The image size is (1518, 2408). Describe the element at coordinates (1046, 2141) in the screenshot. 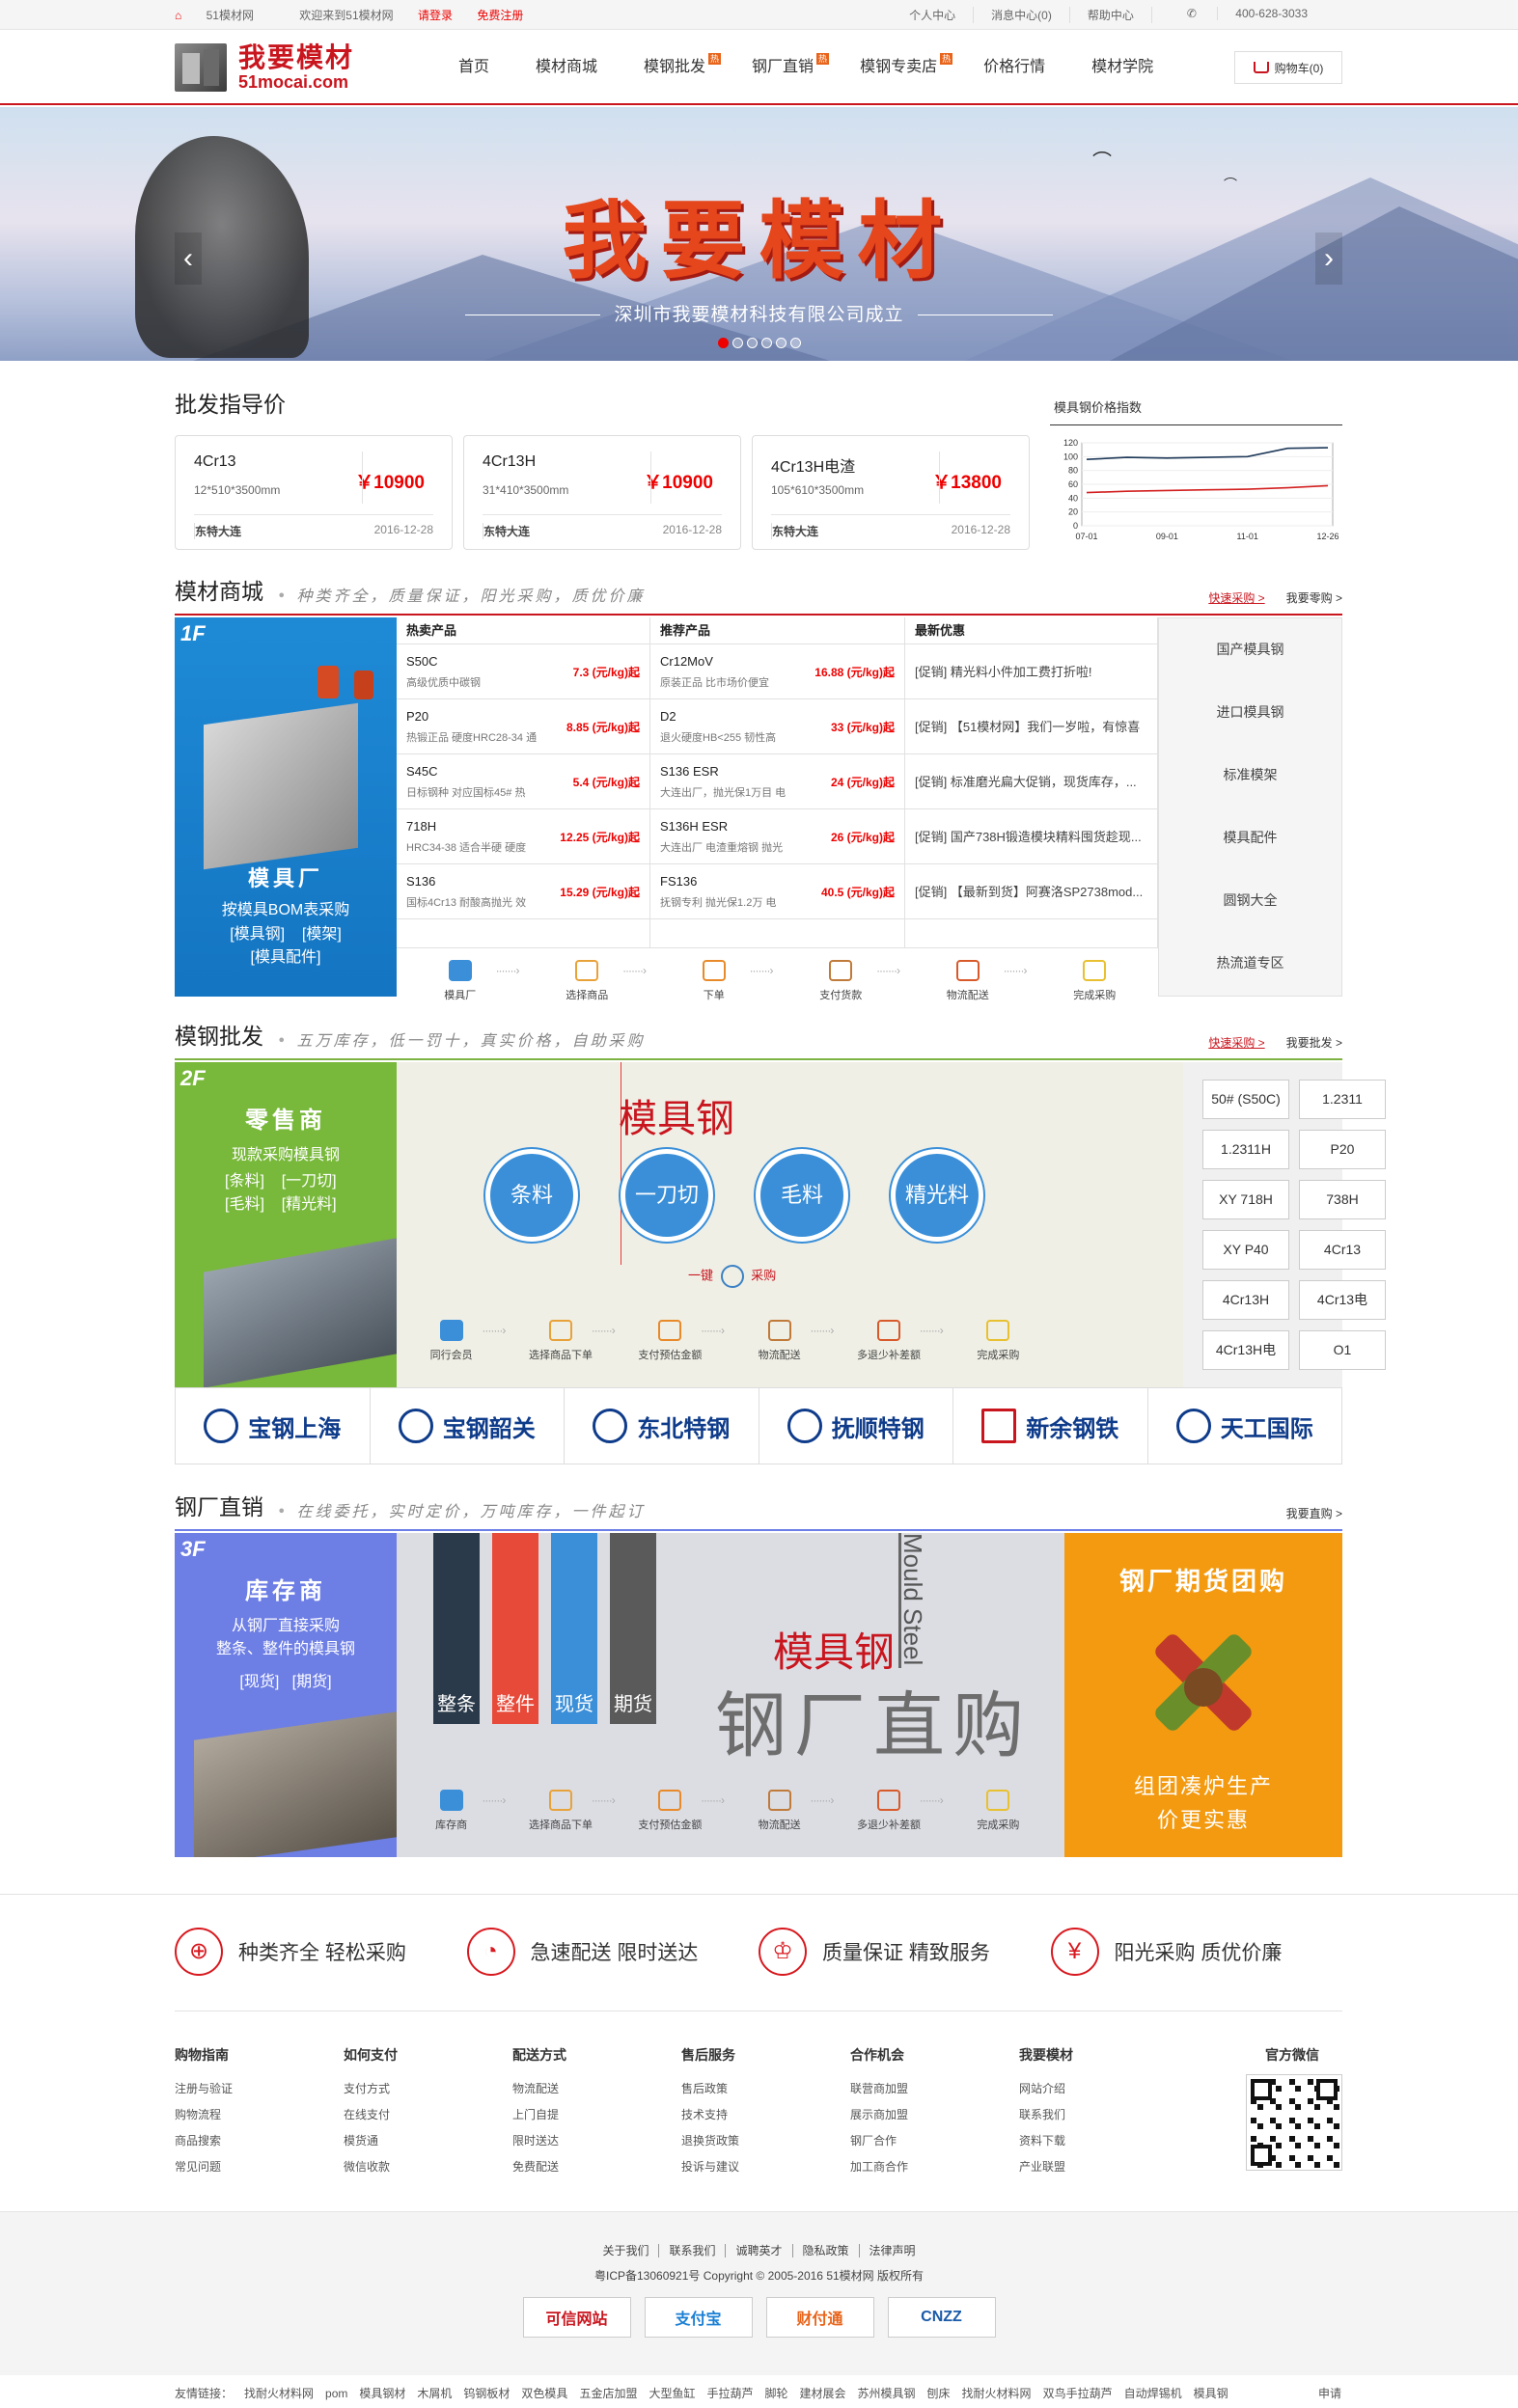

I see `footer-link: 资料下载` at that location.